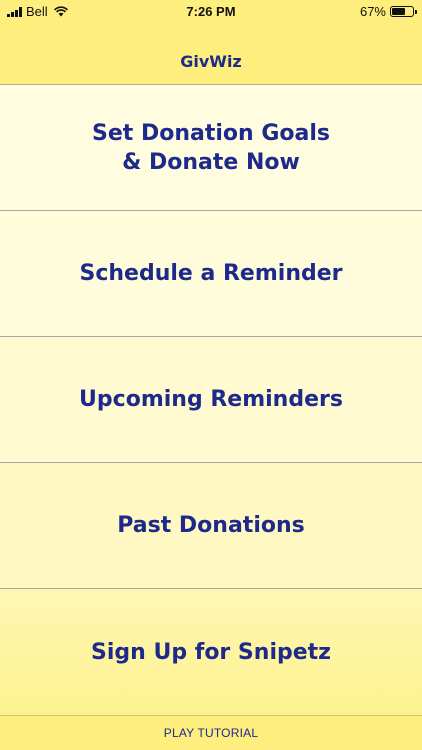  What do you see at coordinates (211, 61) in the screenshot?
I see `page-title: GivWiz` at bounding box center [211, 61].